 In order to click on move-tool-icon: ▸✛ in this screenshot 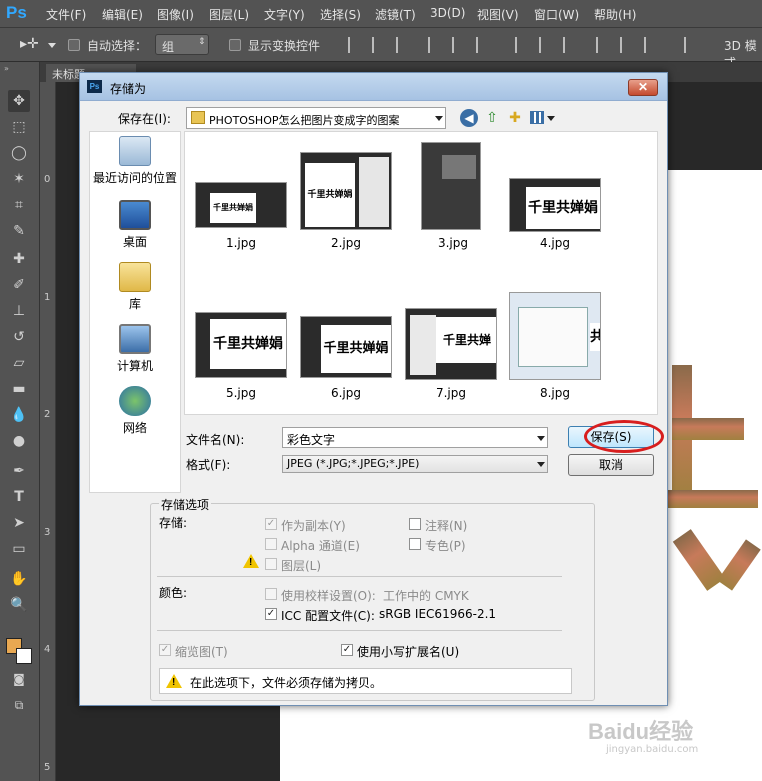, I will do `click(29, 44)`.